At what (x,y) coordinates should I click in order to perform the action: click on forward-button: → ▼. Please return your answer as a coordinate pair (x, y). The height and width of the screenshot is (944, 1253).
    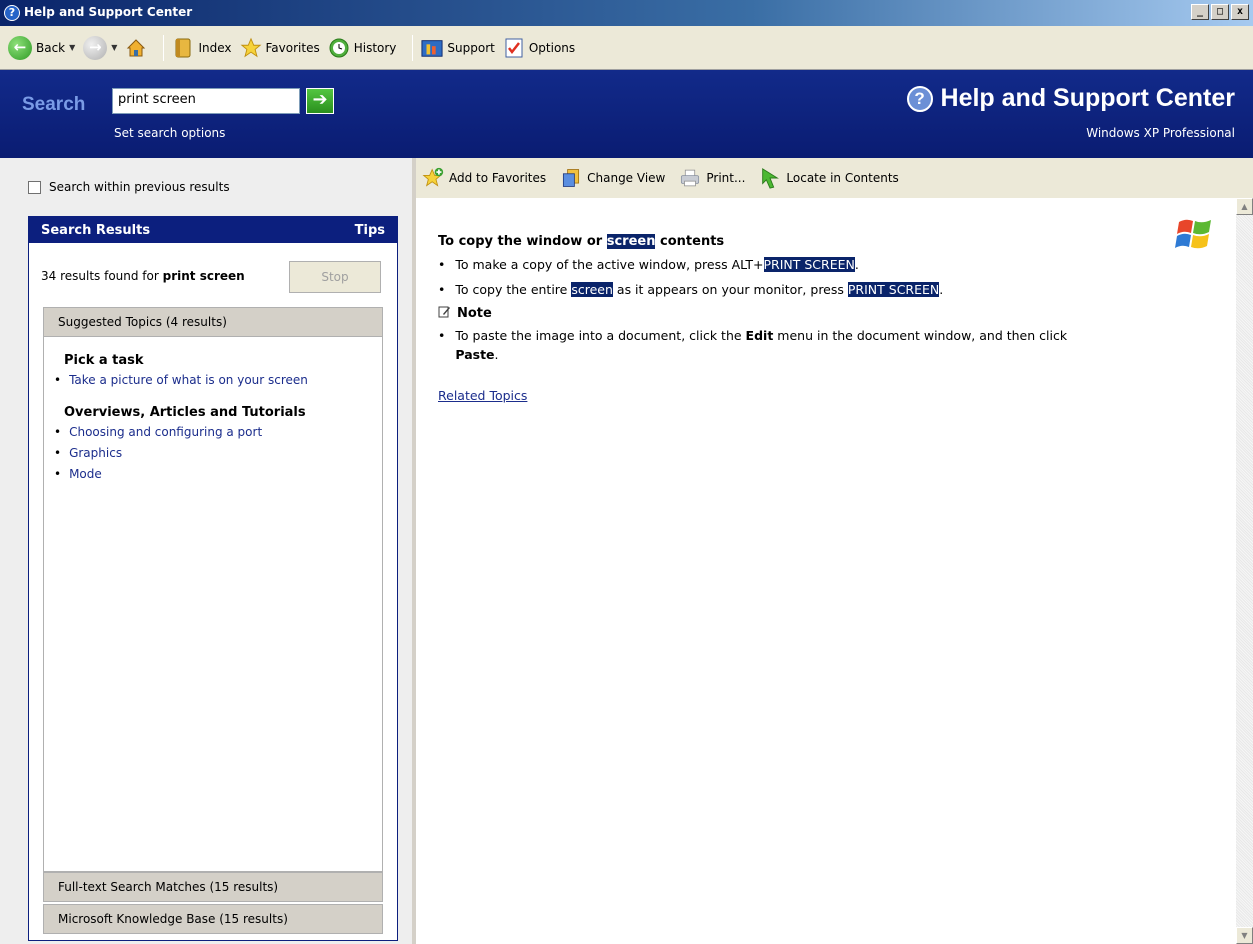
    Looking at the image, I should click on (100, 47).